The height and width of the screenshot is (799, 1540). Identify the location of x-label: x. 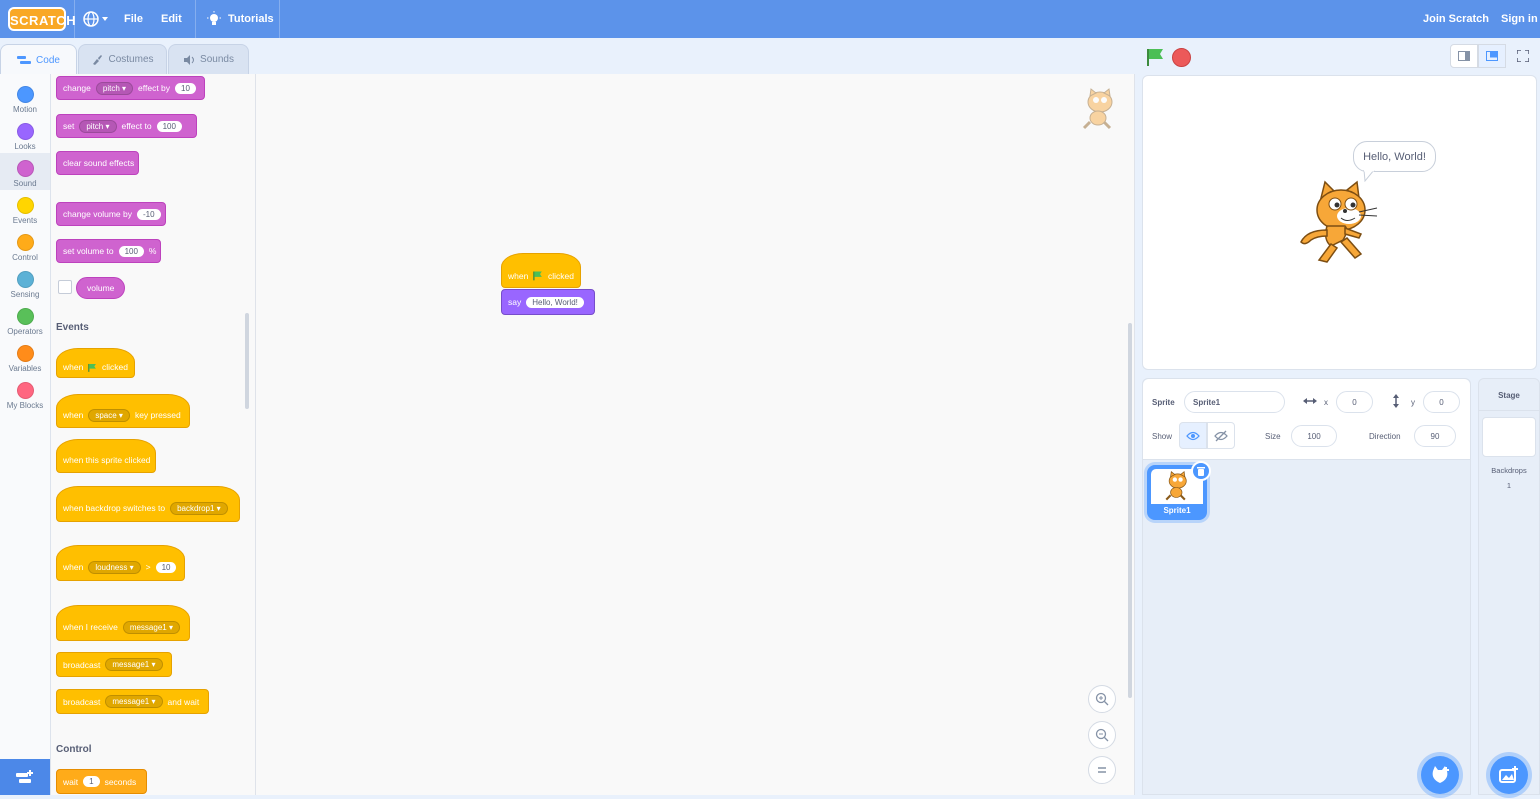
(1326, 402).